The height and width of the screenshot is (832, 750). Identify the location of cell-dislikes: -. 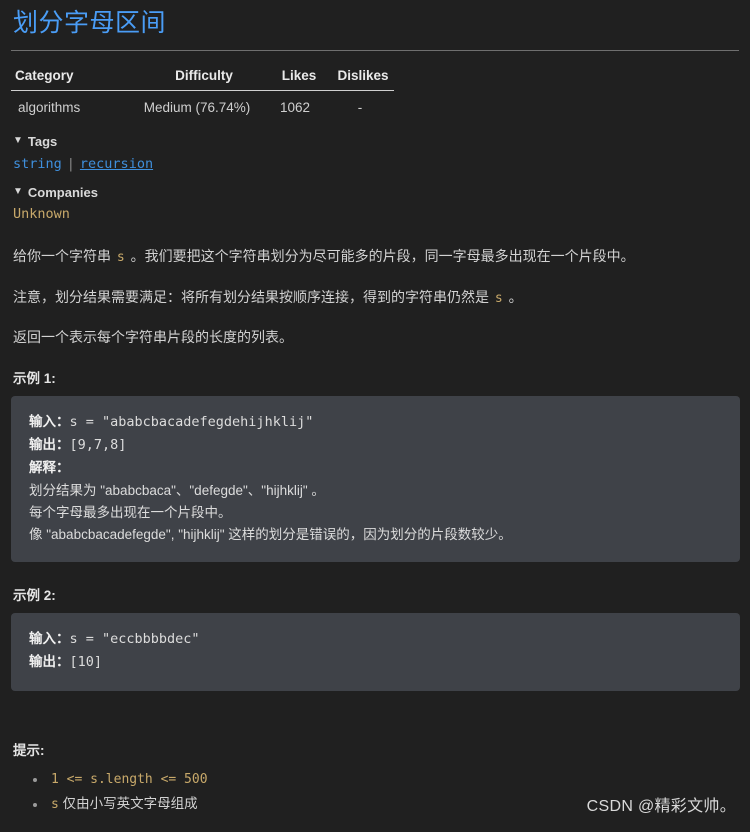
(360, 108).